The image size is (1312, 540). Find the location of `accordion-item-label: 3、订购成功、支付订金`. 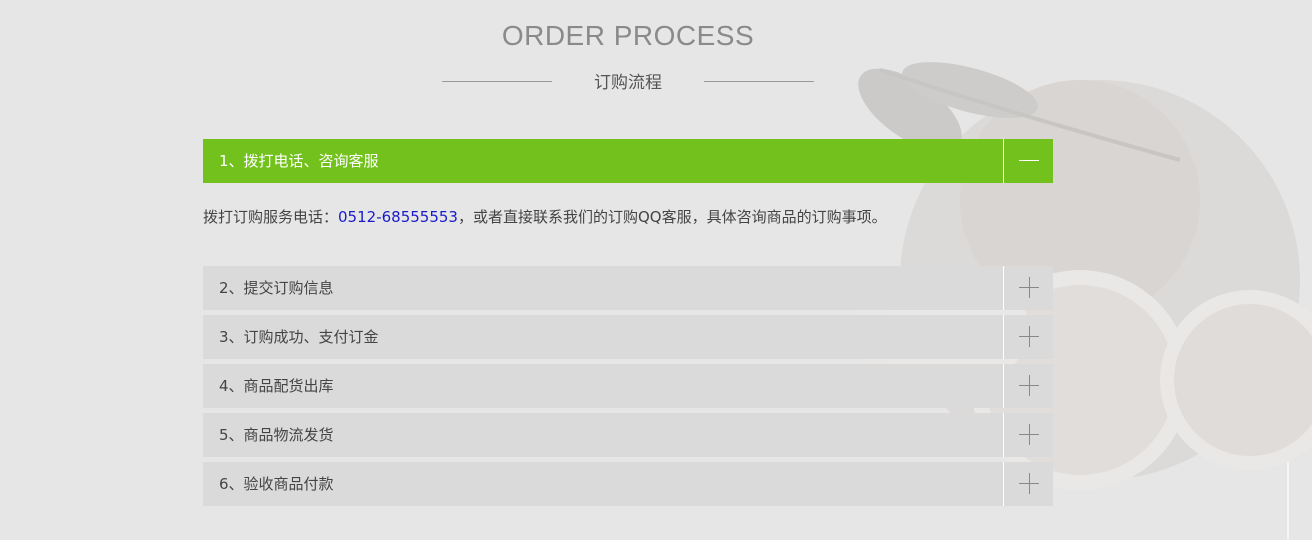

accordion-item-label: 3、订购成功、支付订金 is located at coordinates (299, 337).